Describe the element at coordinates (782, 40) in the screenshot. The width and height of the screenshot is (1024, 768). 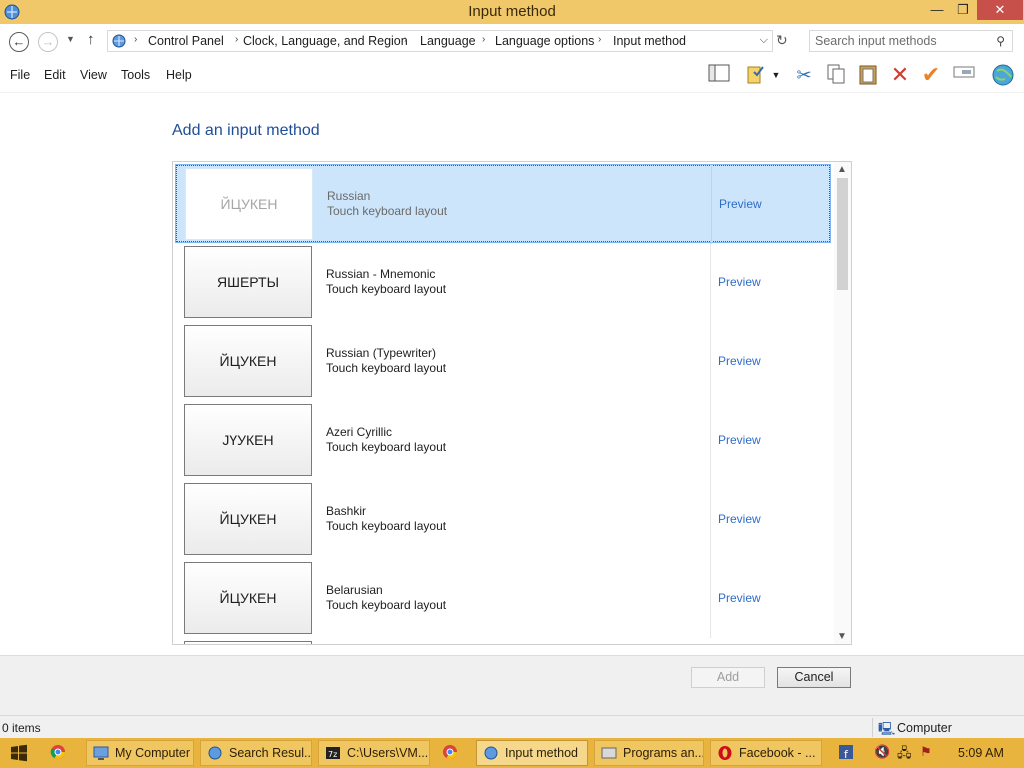
I see `refresh-icon: ↻` at that location.